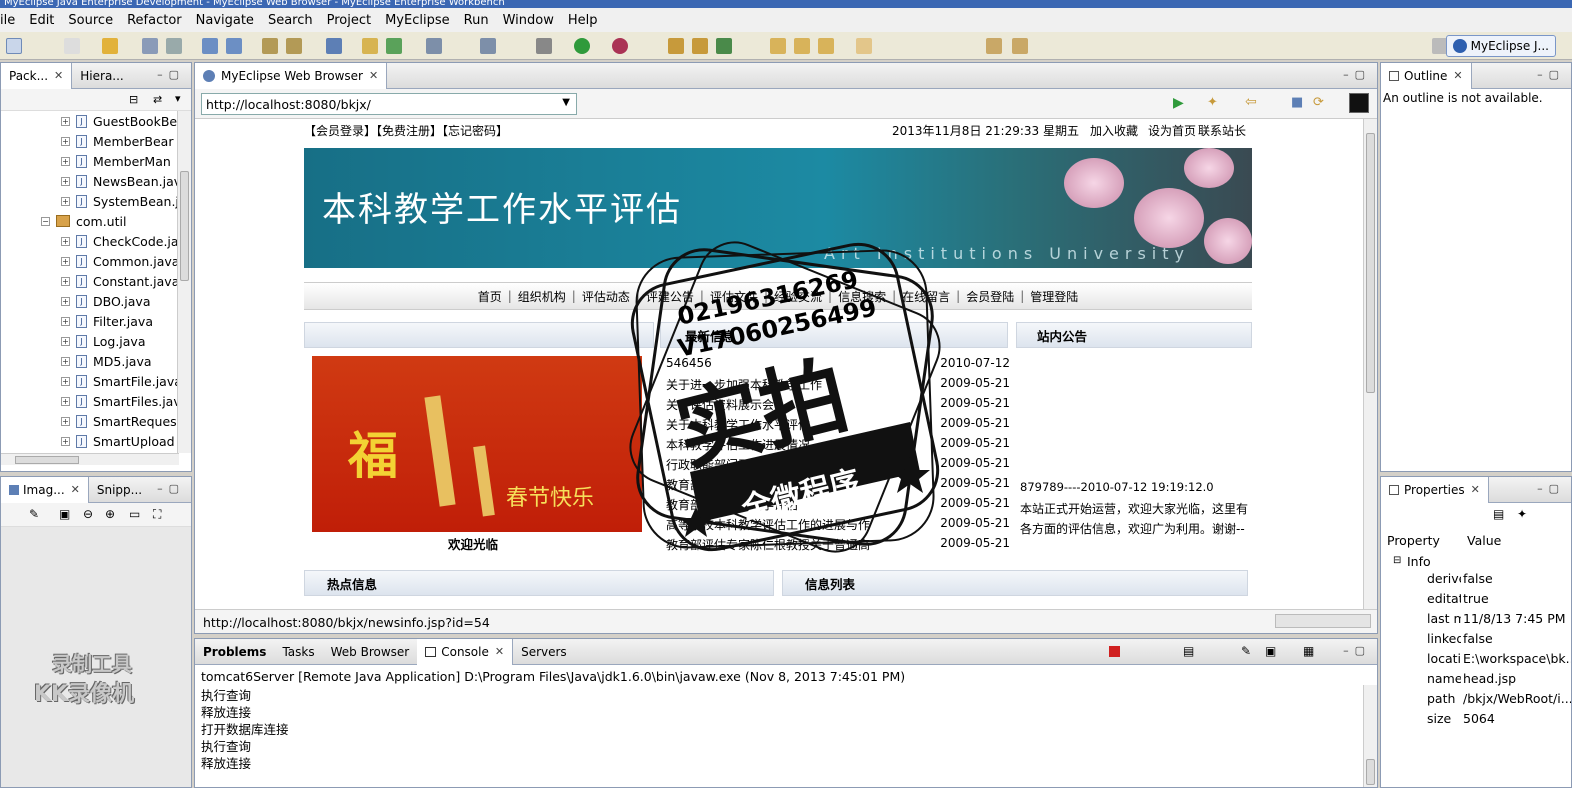 This screenshot has width=1572, height=788. I want to click on tab-properties: Properties ✕, so click(1435, 490).